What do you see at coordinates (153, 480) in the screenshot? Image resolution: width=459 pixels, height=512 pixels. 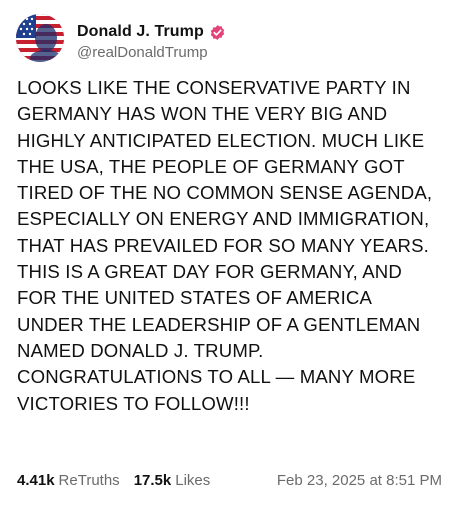 I see `likes-count: 17.5k` at bounding box center [153, 480].